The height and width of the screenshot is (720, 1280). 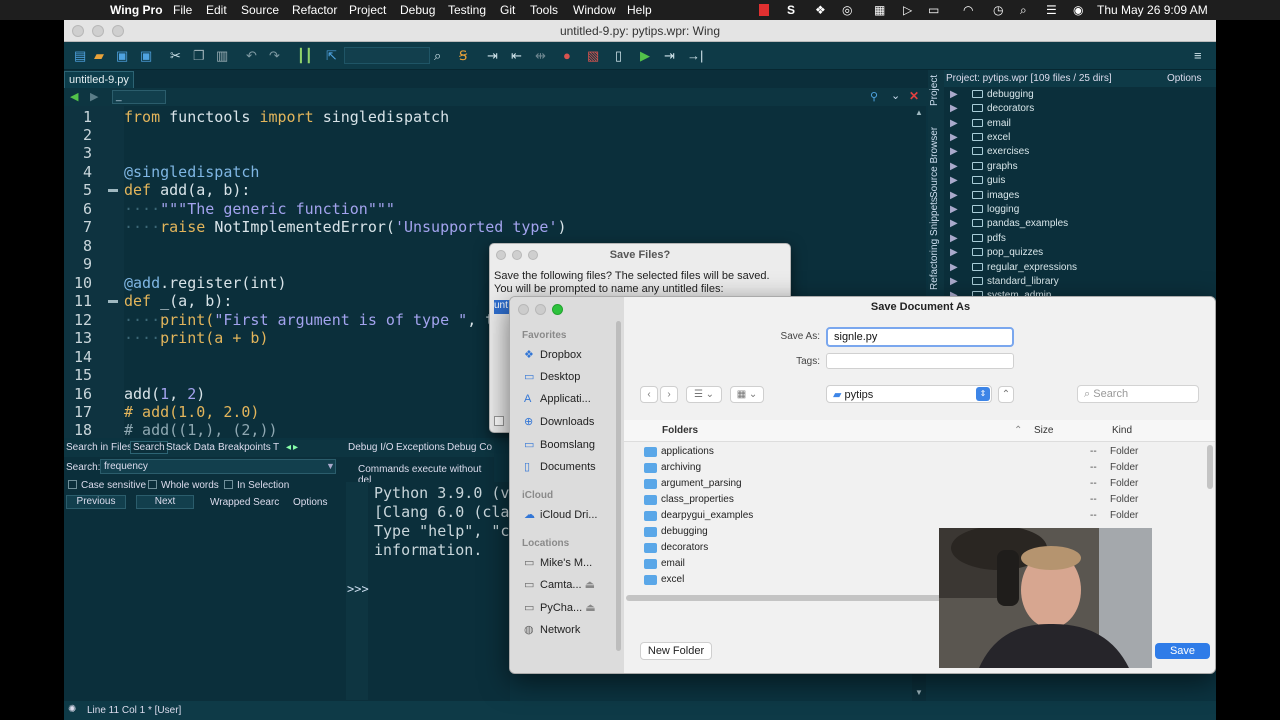 I want to click on sidebar-item-pycharm: ▭ PyCha... ⏏, so click(x=560, y=607).